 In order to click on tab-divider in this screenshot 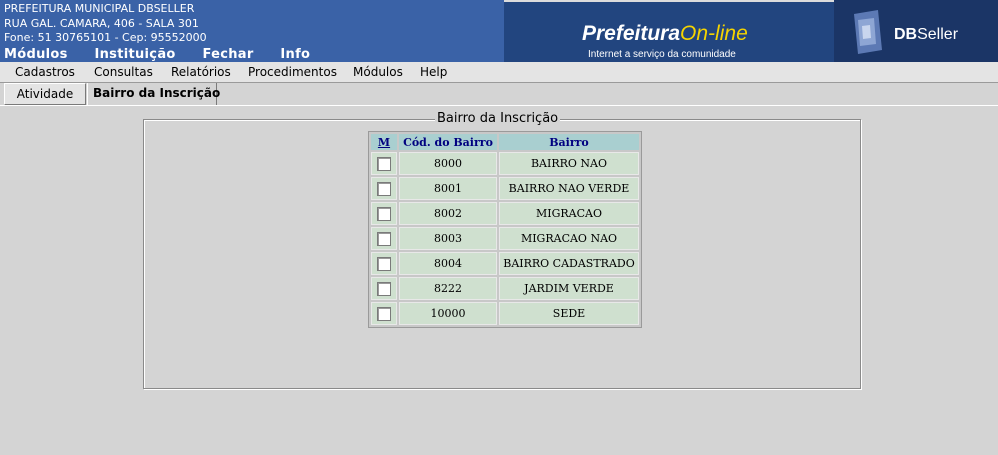, I will do `click(499, 105)`.